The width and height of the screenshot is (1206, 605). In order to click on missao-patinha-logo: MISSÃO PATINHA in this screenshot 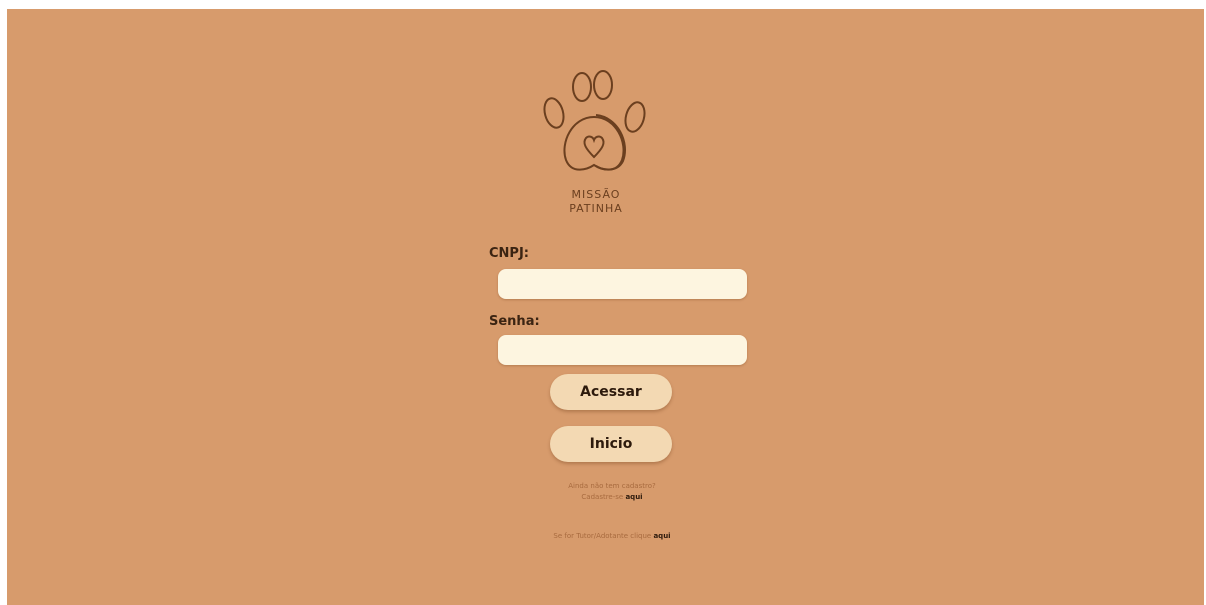, I will do `click(596, 145)`.